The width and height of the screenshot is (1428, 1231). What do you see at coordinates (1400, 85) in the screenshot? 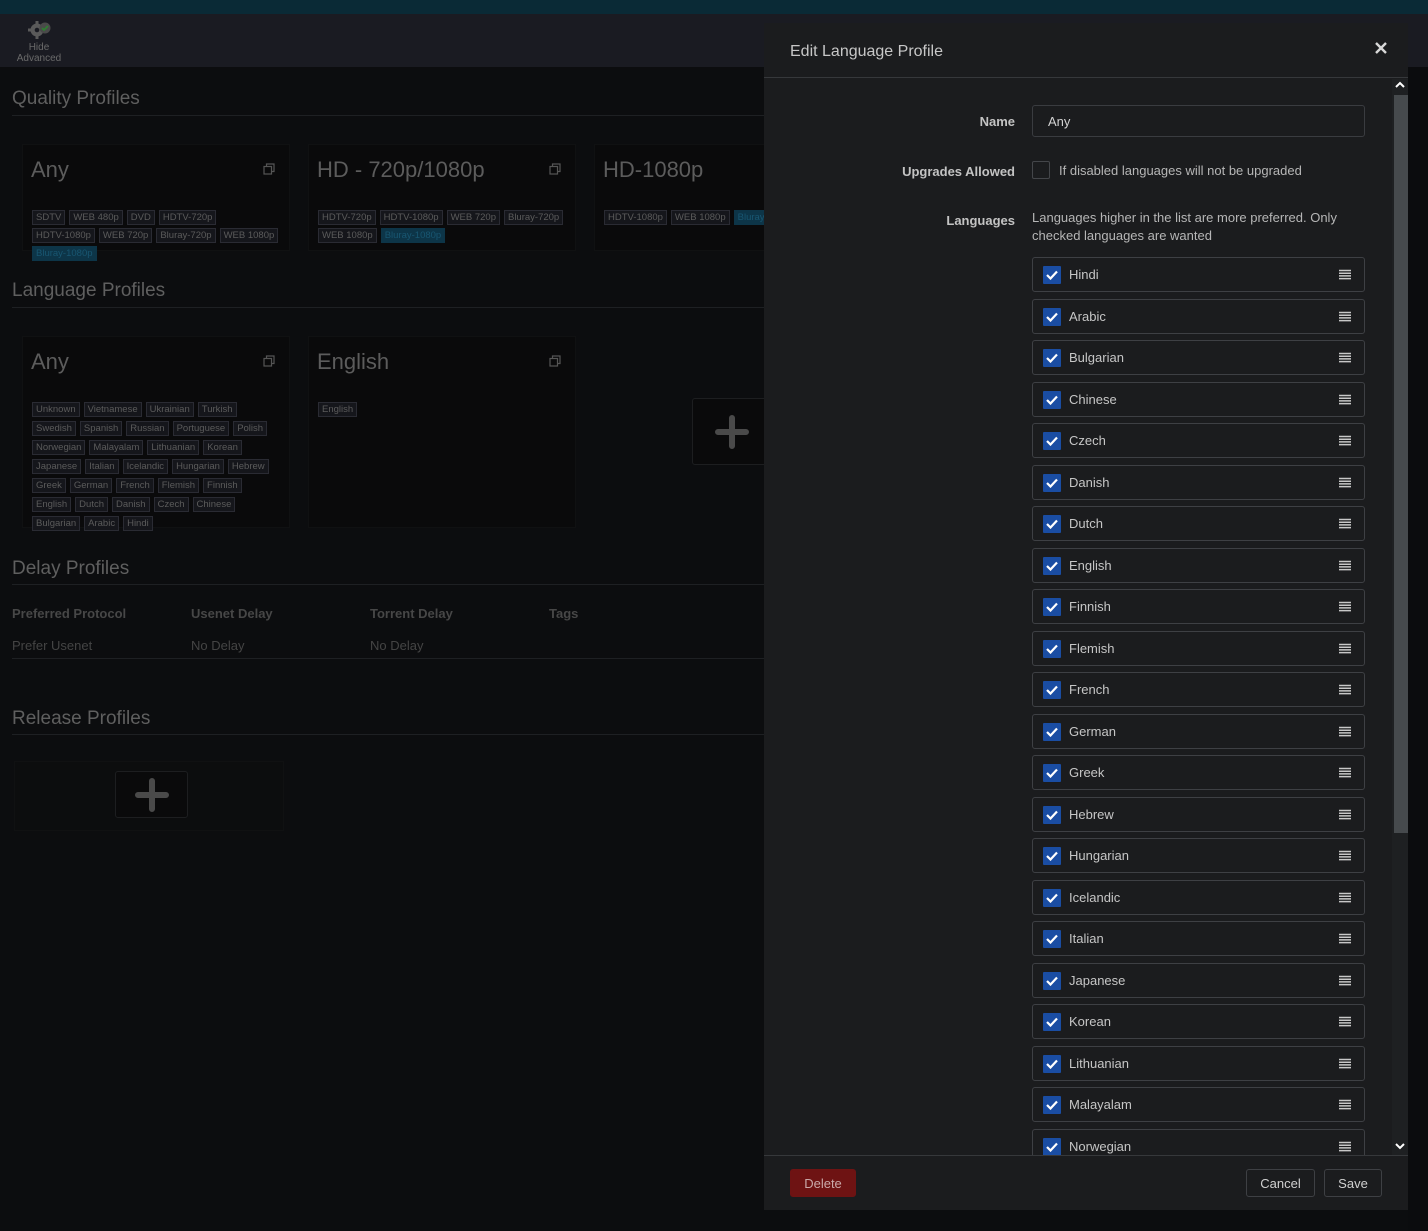
I see `scroll-up-icon` at bounding box center [1400, 85].